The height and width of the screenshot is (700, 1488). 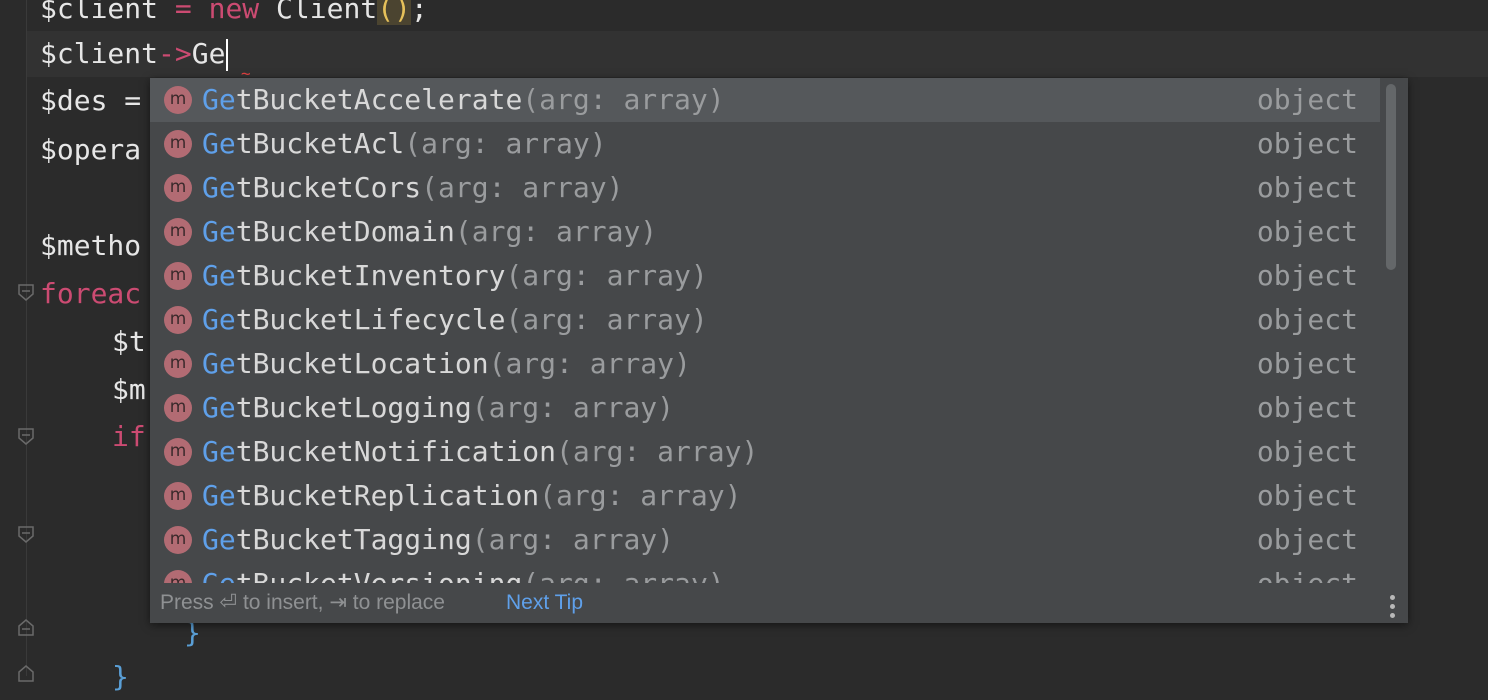 What do you see at coordinates (765, 452) in the screenshot?
I see `completion-item: m GetBucketNotification(arg: array) object` at bounding box center [765, 452].